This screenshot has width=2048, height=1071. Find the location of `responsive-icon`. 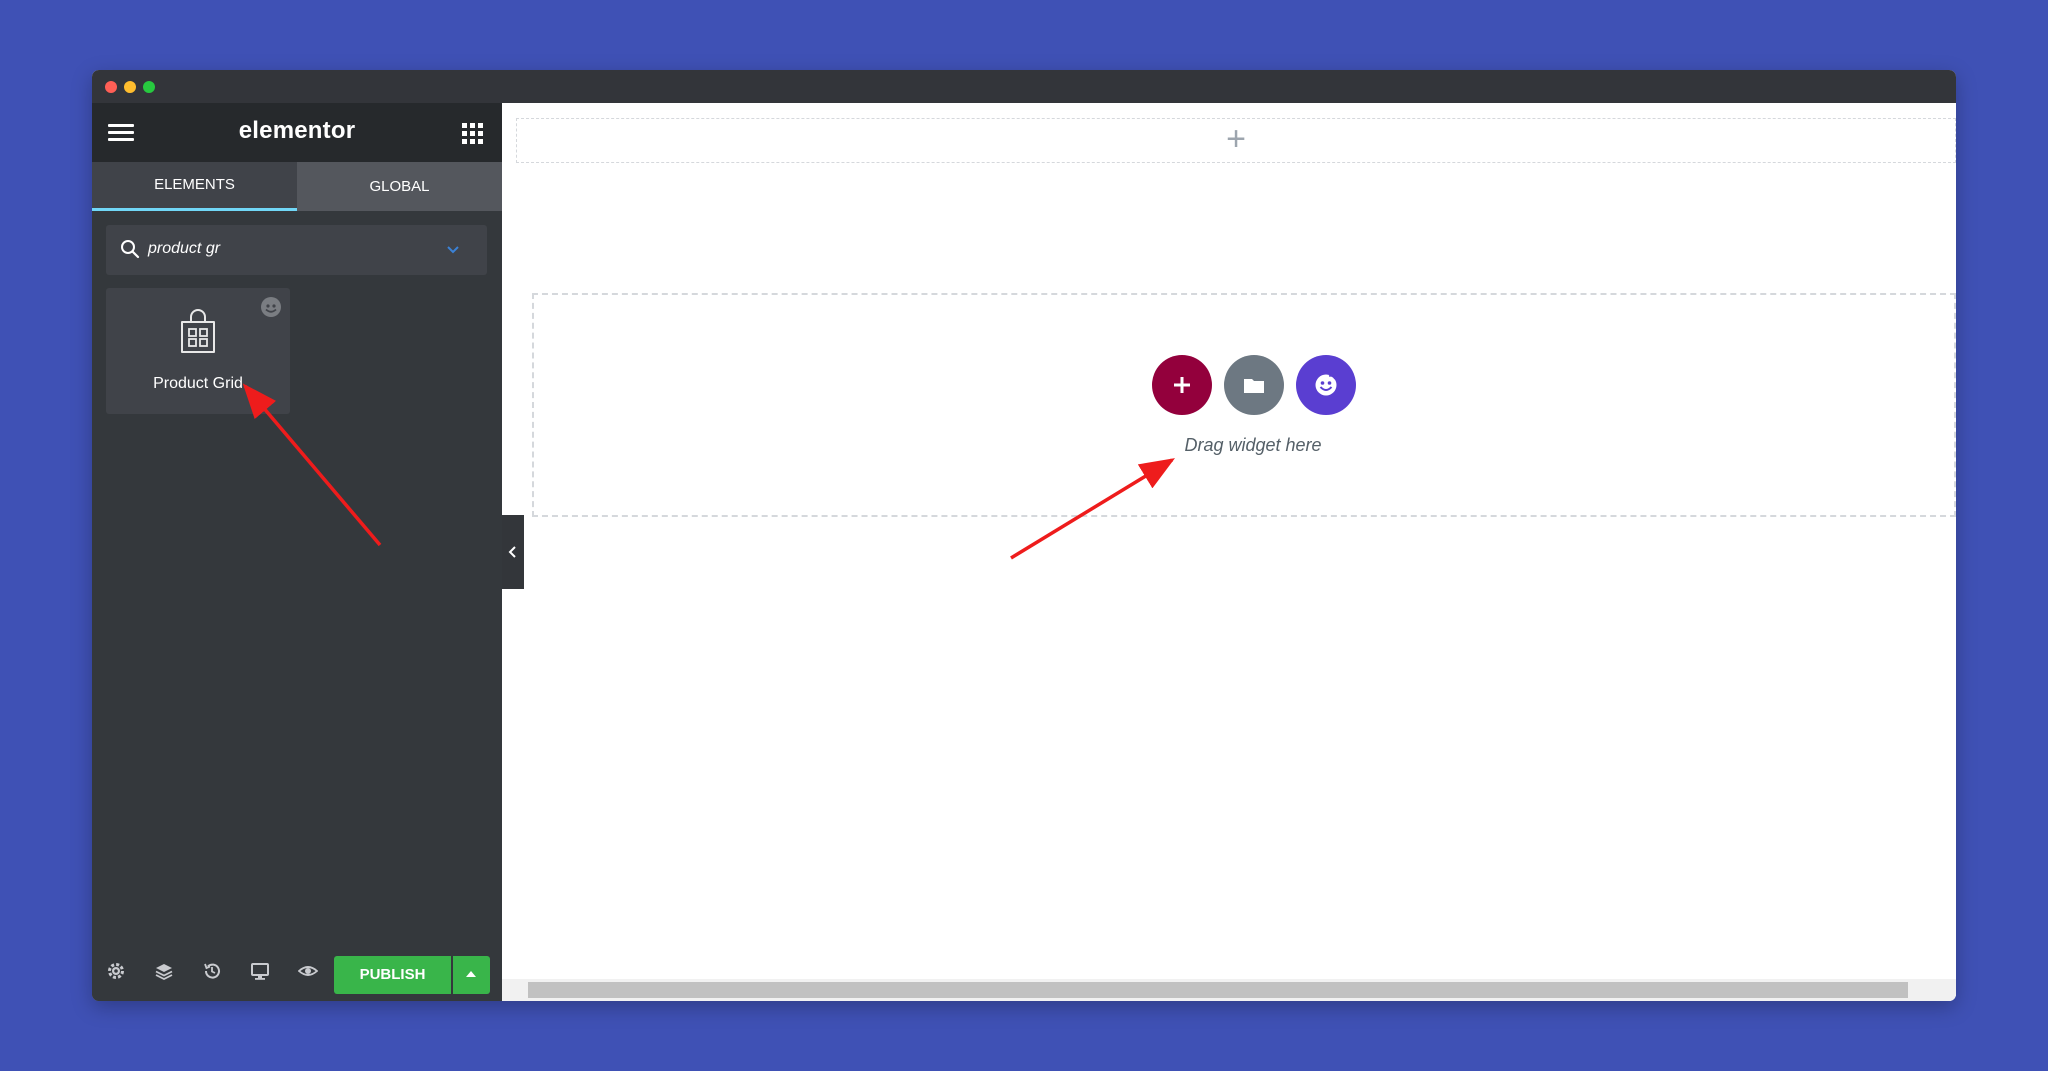

responsive-icon is located at coordinates (260, 971).